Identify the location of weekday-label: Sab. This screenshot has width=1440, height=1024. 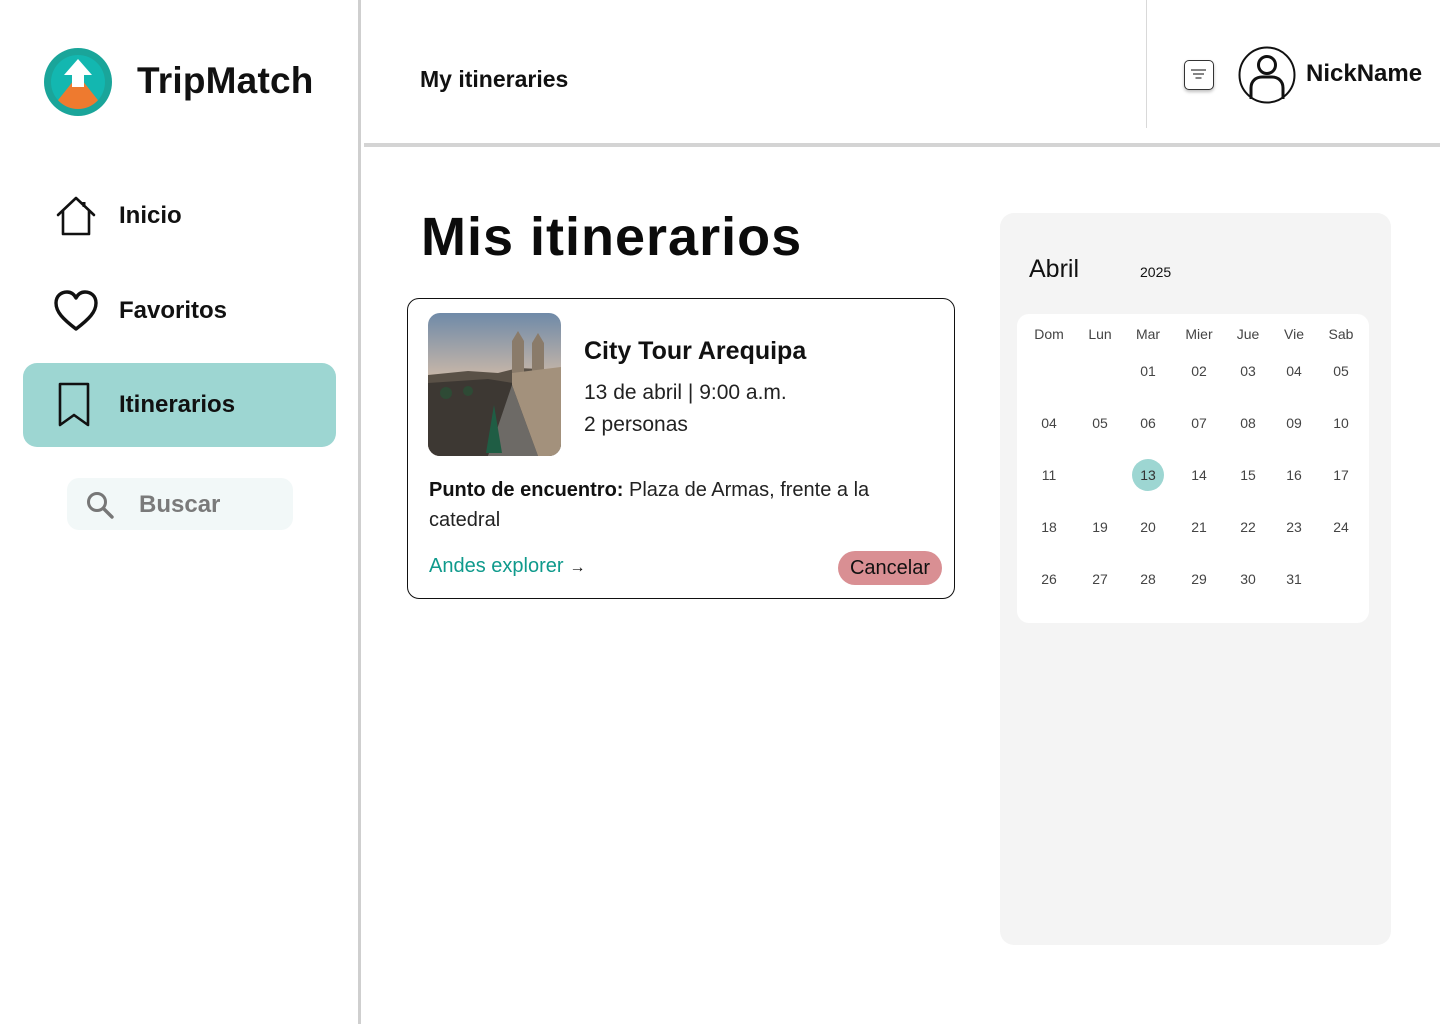
(1341, 334).